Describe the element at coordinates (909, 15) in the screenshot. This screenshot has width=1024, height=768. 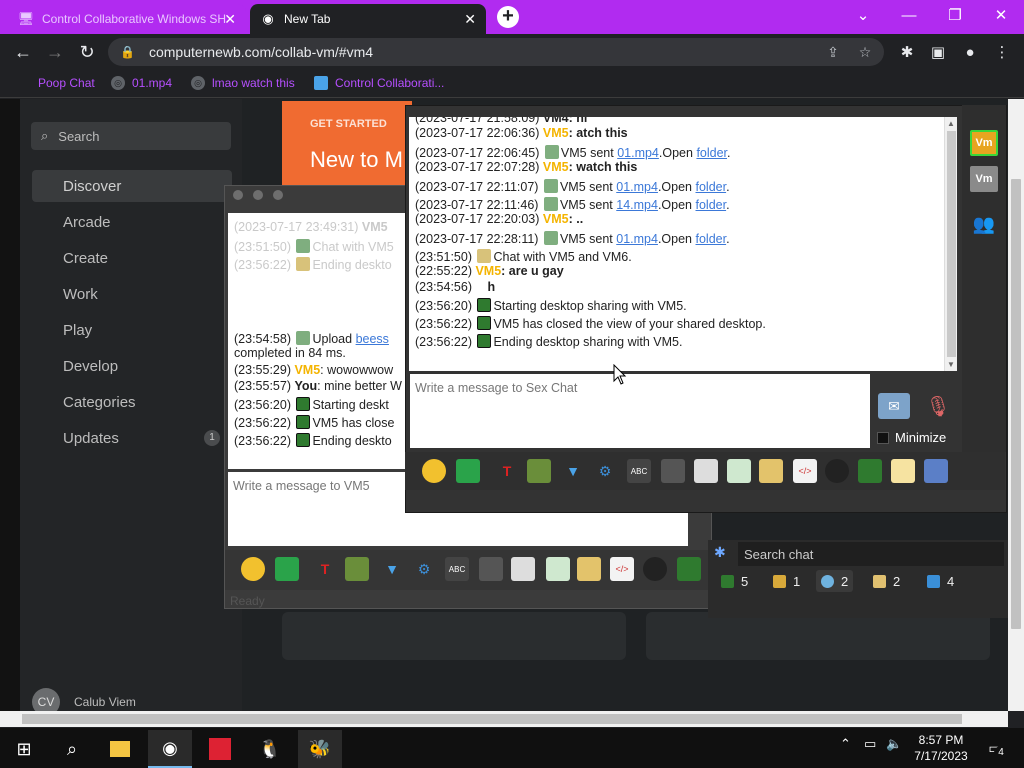
I see `minimize-window-button: —` at that location.